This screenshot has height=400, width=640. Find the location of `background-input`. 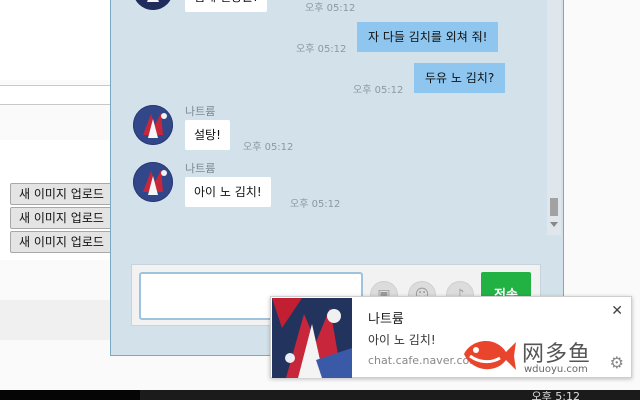

background-input is located at coordinates (59, 95).